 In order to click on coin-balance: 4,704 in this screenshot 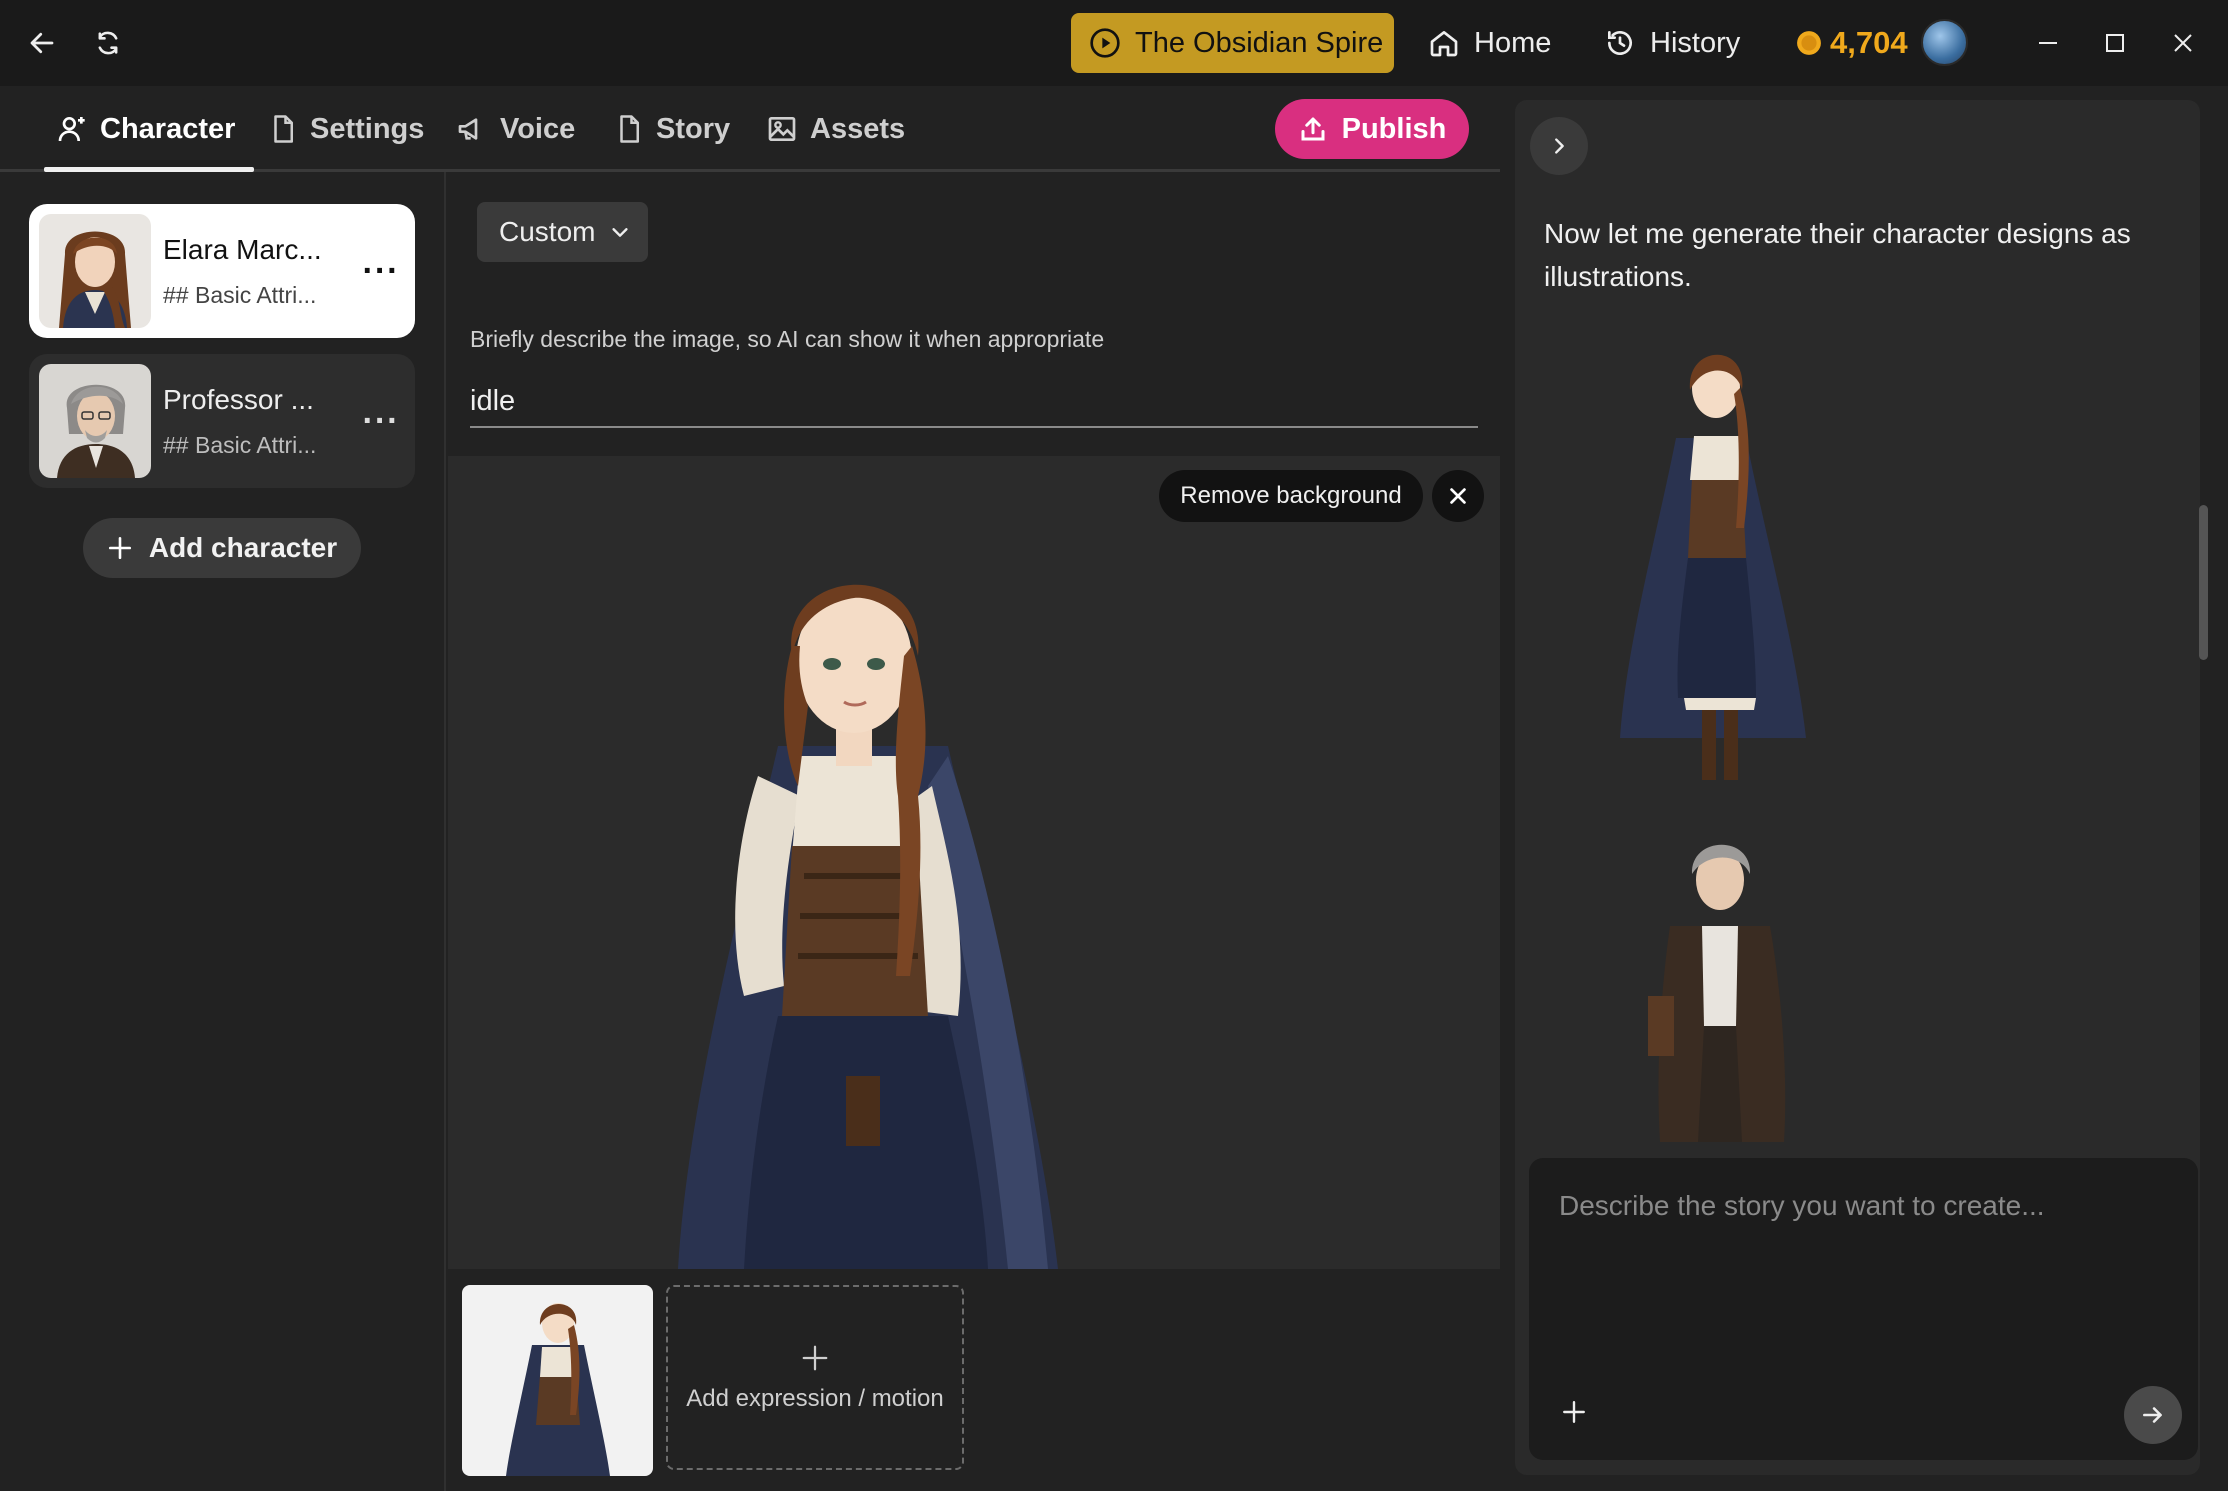, I will do `click(1852, 43)`.